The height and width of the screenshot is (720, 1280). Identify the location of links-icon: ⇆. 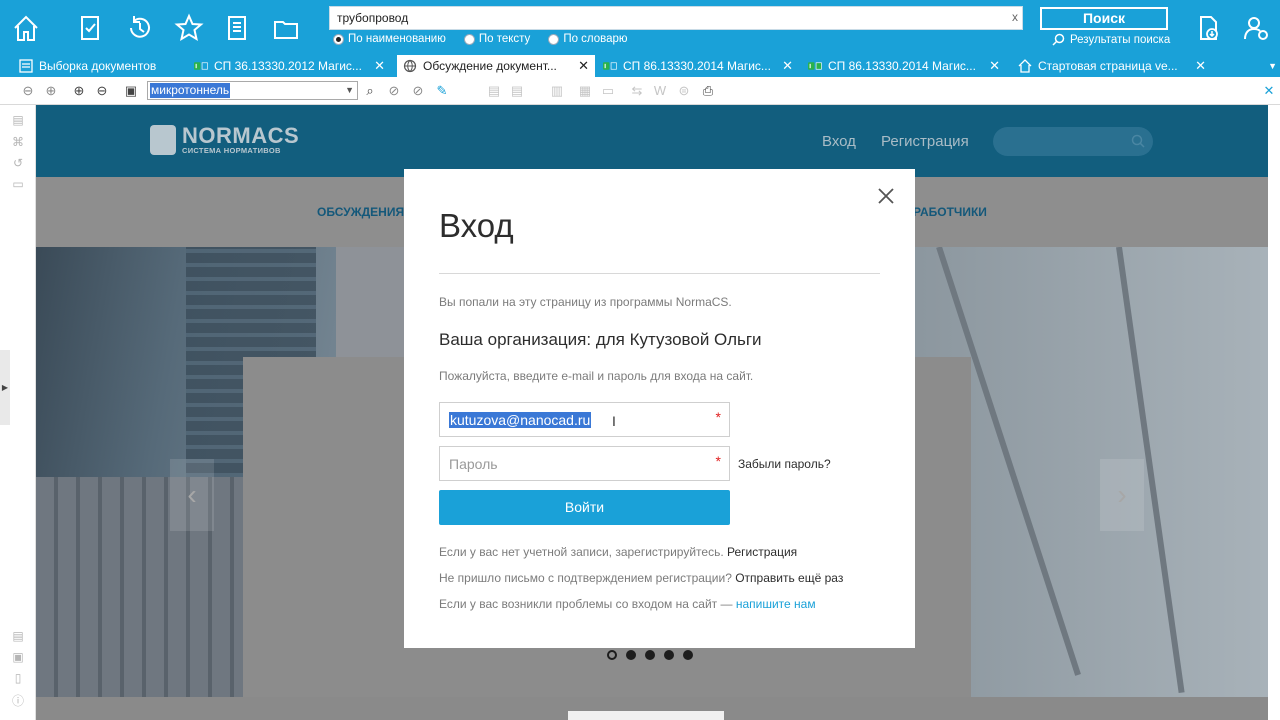
(637, 91).